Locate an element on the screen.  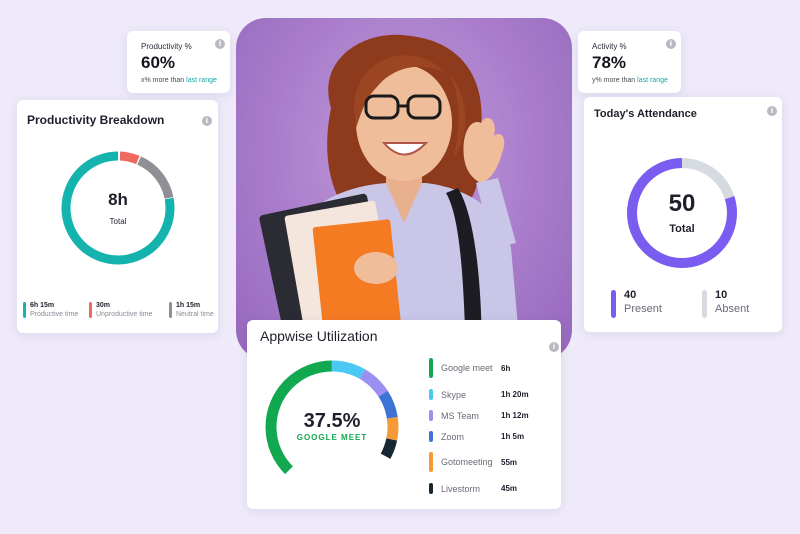
legend-label: Unproductive time is located at coordinates (124, 314).